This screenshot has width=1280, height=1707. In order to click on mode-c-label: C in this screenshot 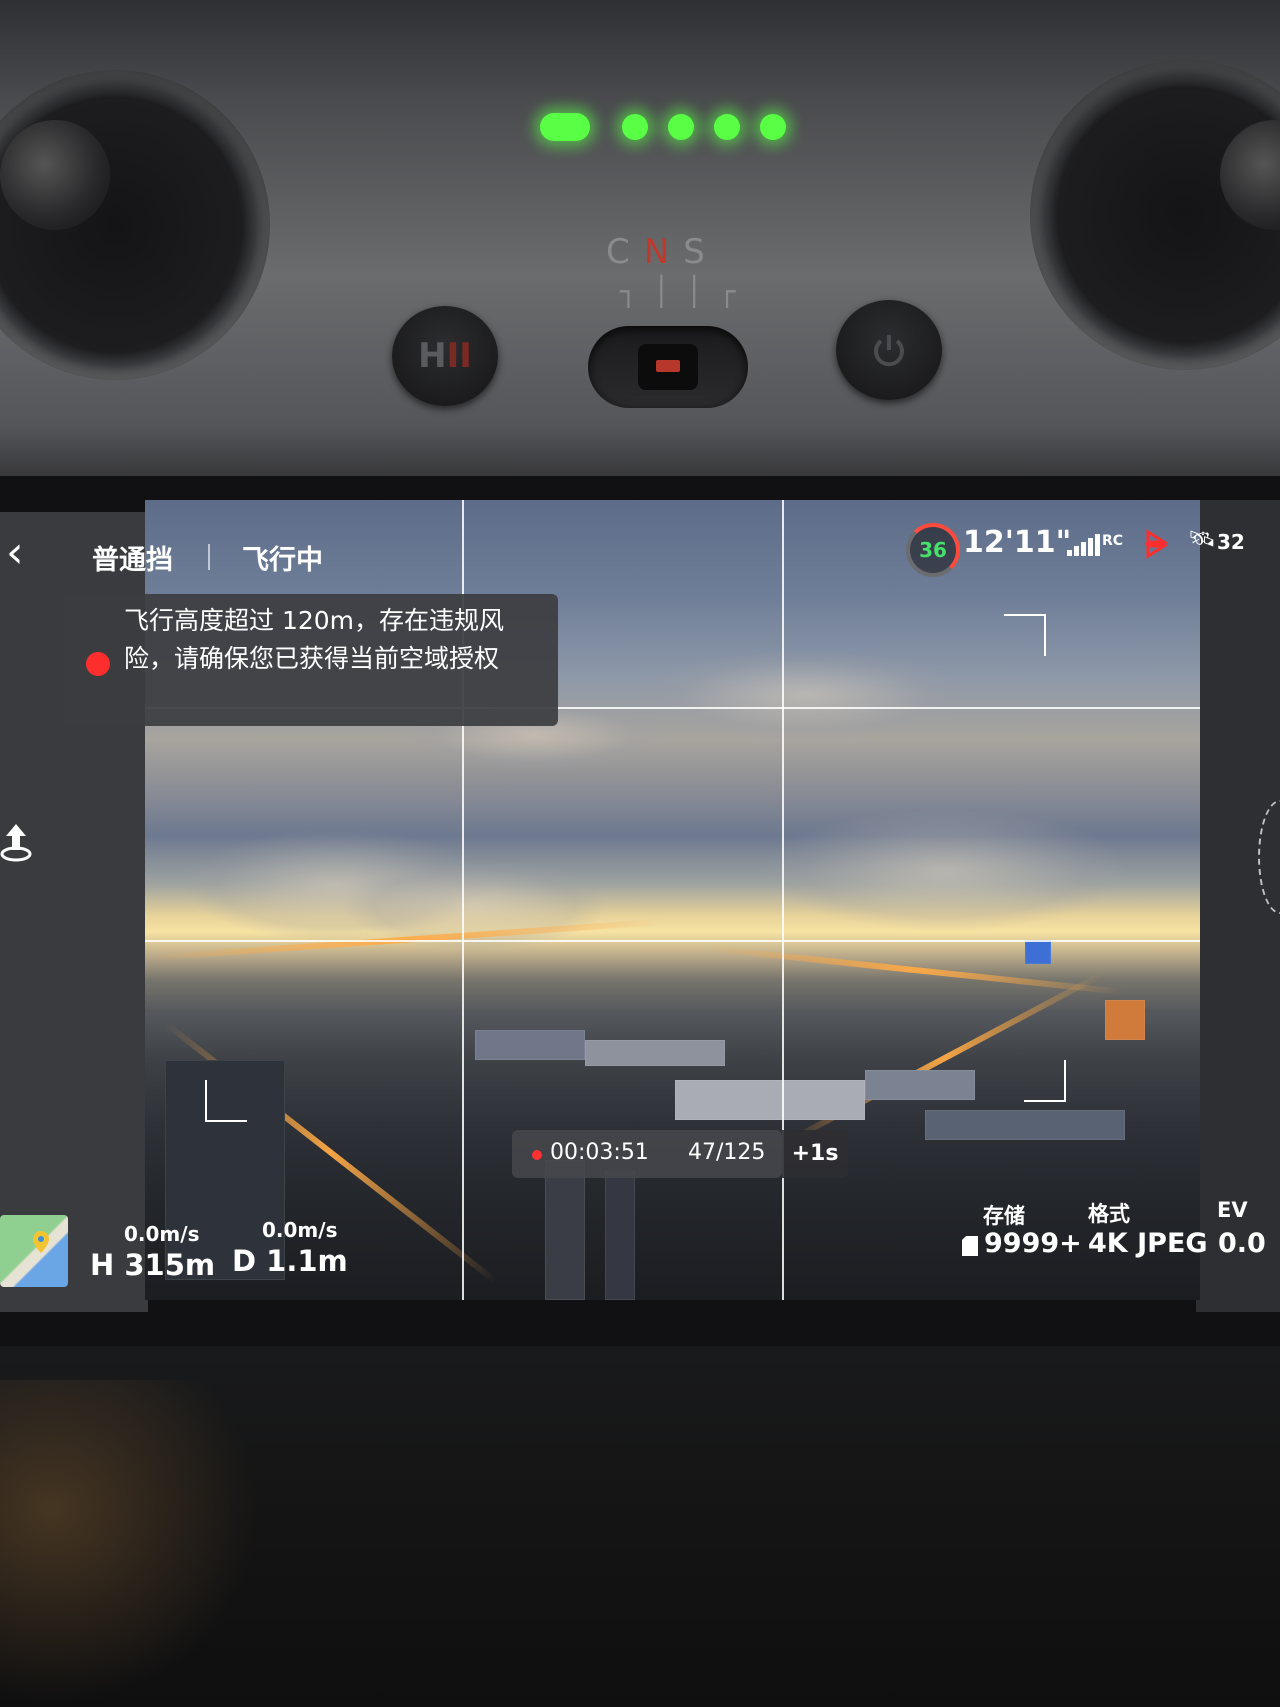, I will do `click(625, 252)`.